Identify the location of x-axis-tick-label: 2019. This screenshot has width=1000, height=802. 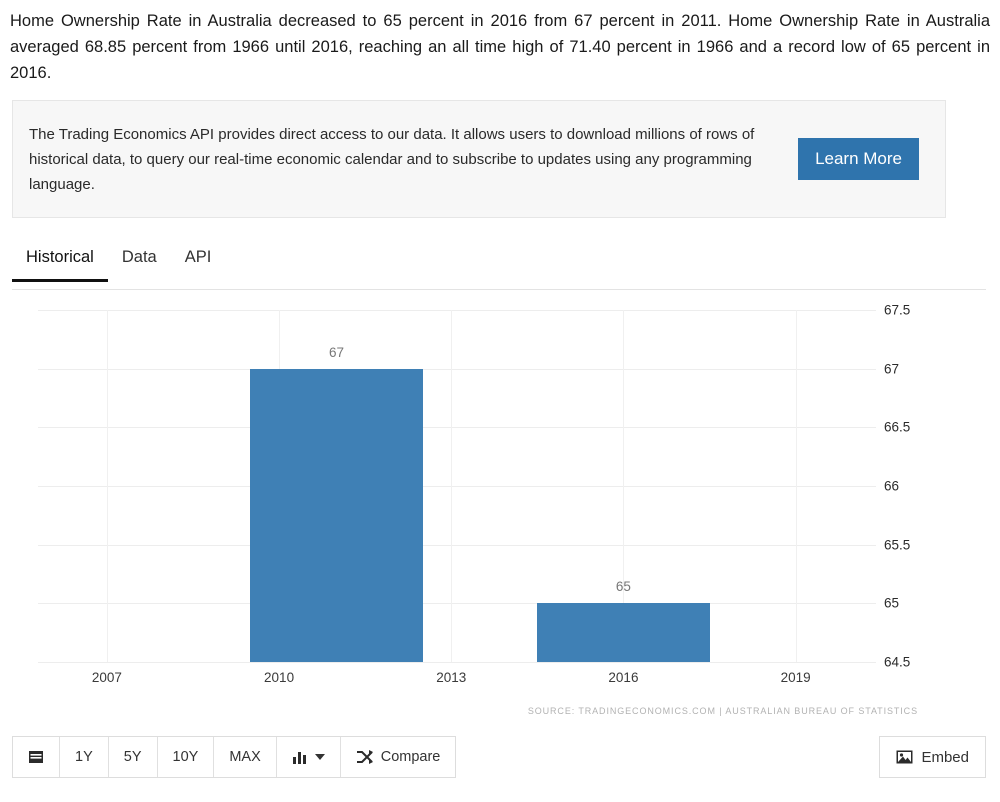
(795, 677).